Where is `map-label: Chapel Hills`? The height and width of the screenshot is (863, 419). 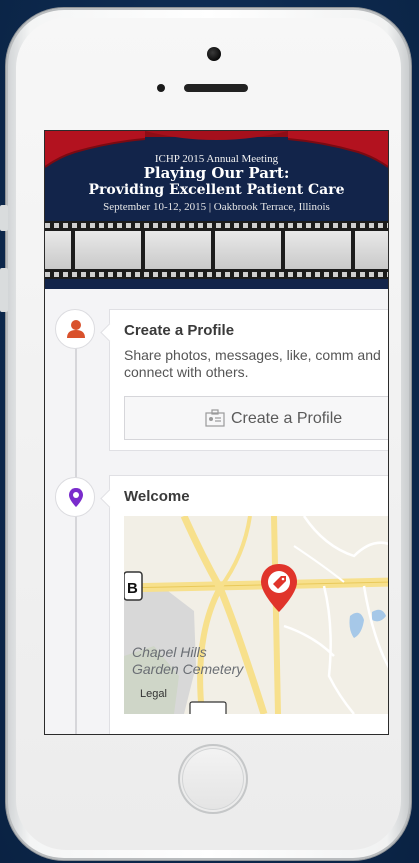 map-label: Chapel Hills is located at coordinates (169, 652).